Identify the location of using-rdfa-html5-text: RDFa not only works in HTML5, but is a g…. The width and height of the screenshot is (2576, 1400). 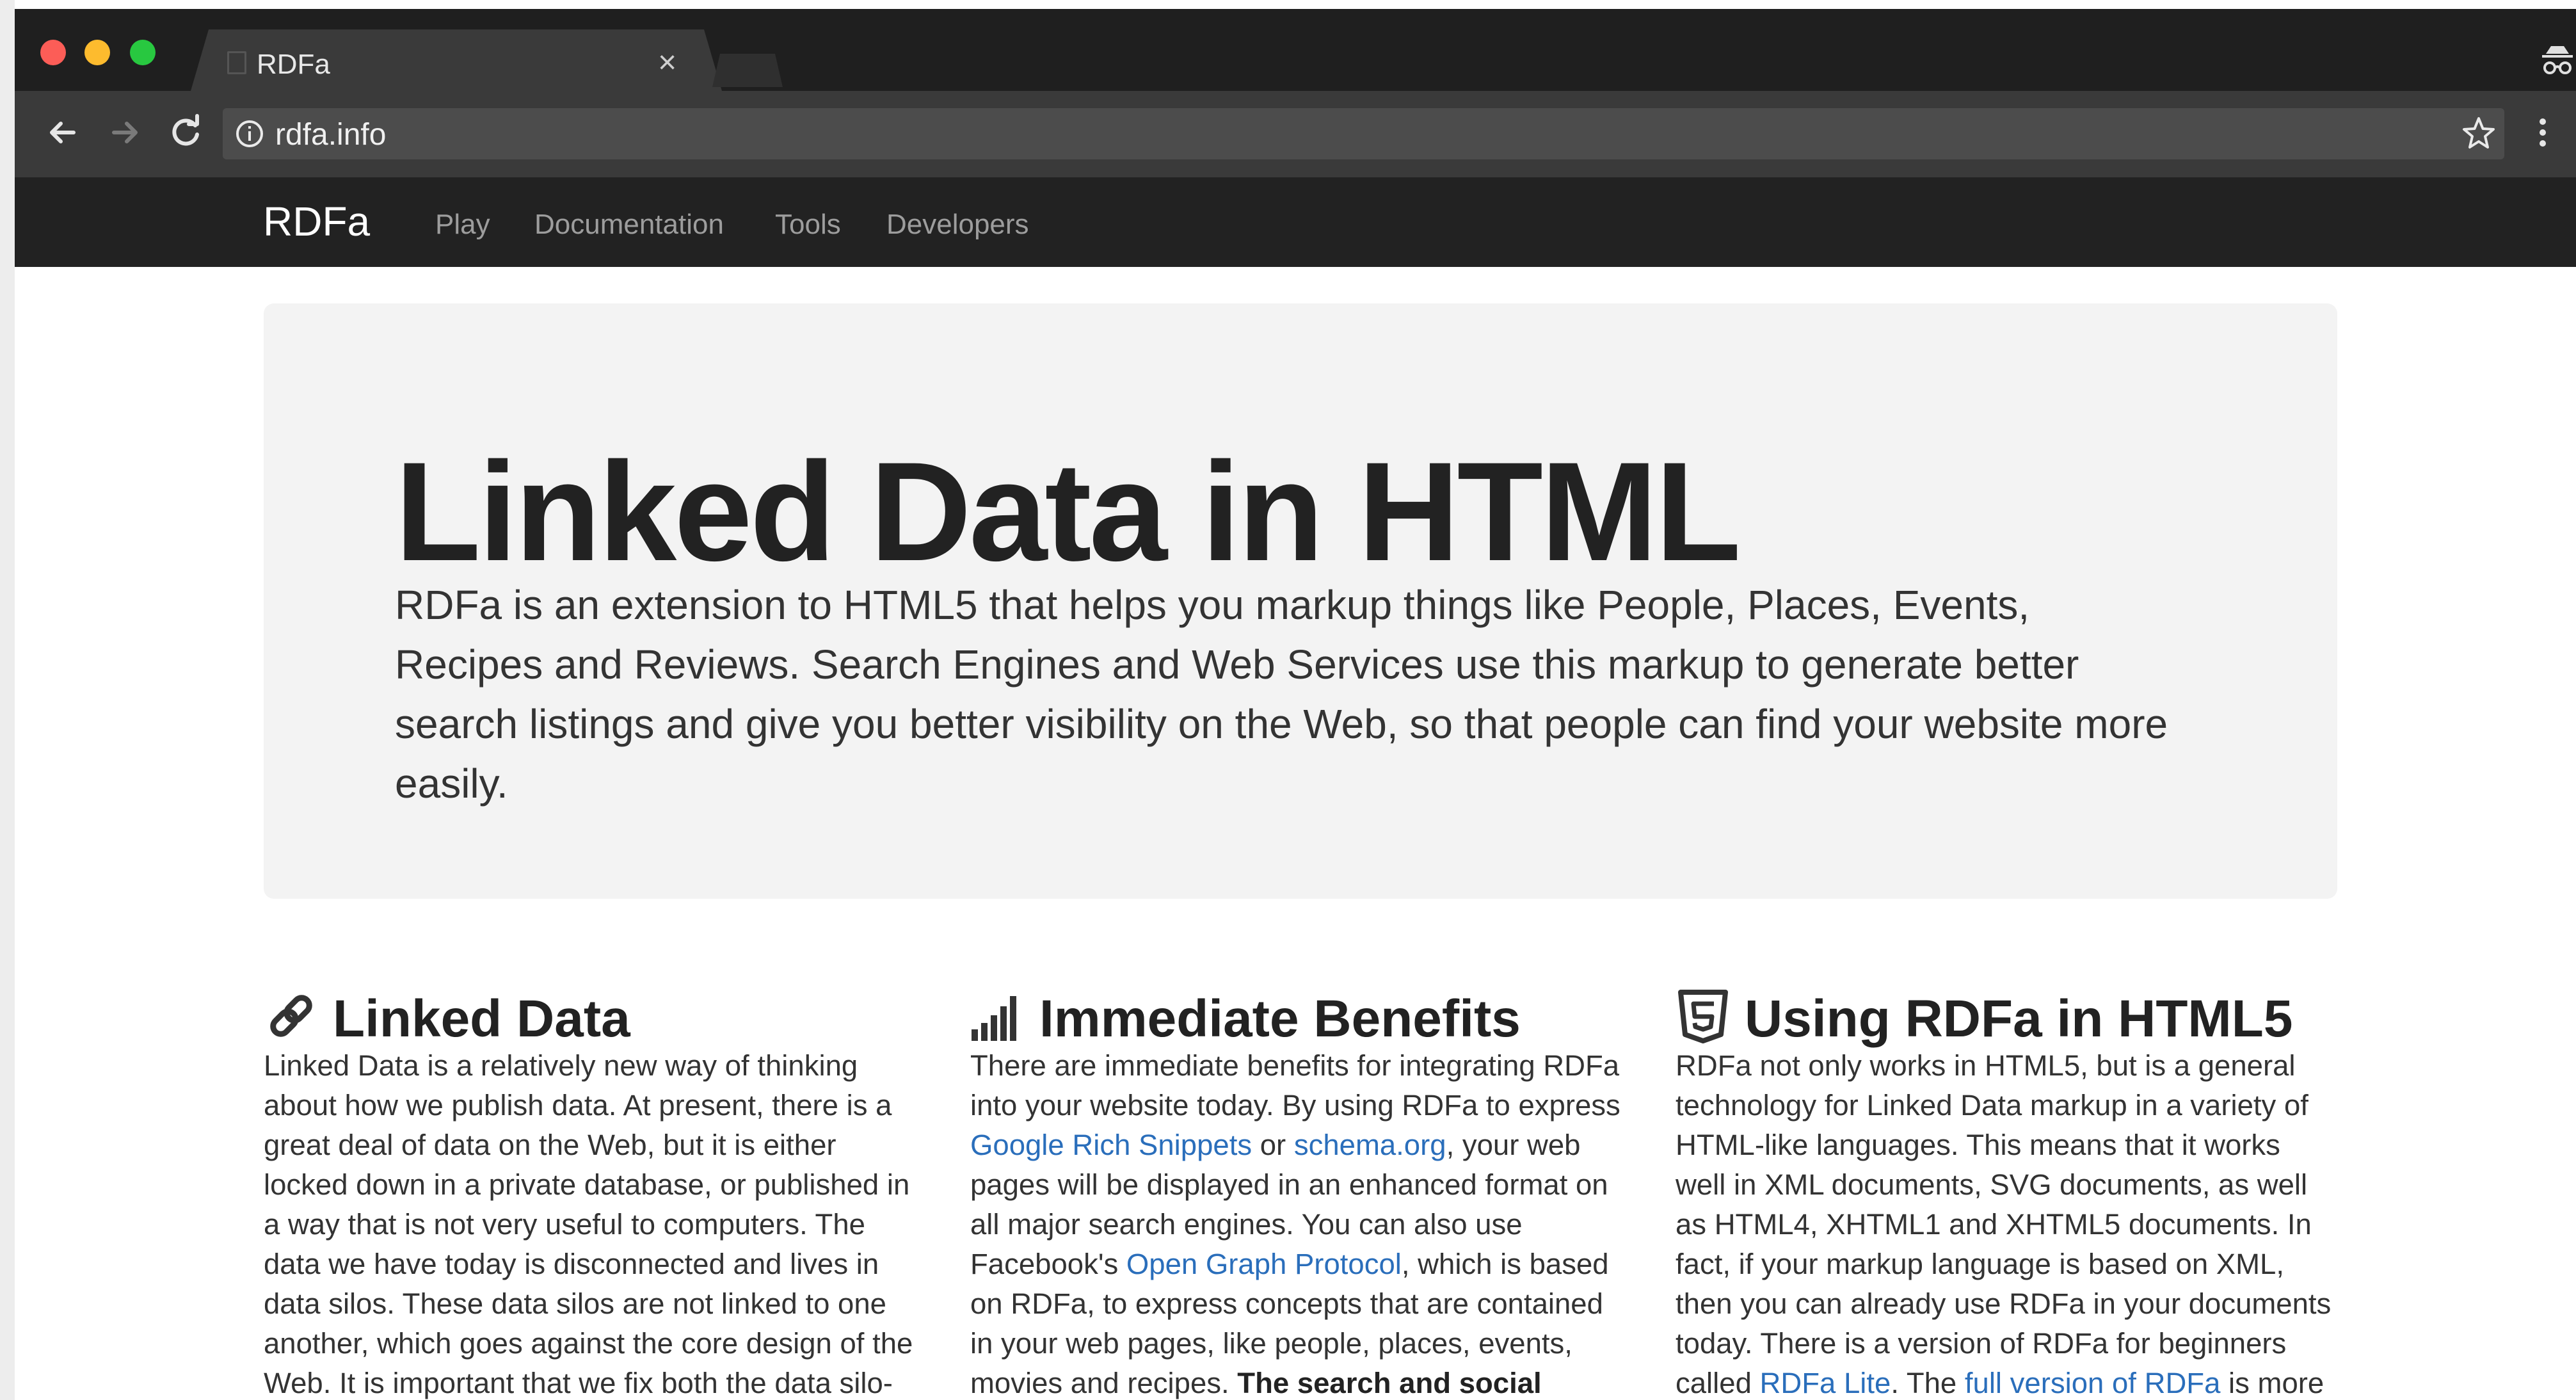
(2004, 1224).